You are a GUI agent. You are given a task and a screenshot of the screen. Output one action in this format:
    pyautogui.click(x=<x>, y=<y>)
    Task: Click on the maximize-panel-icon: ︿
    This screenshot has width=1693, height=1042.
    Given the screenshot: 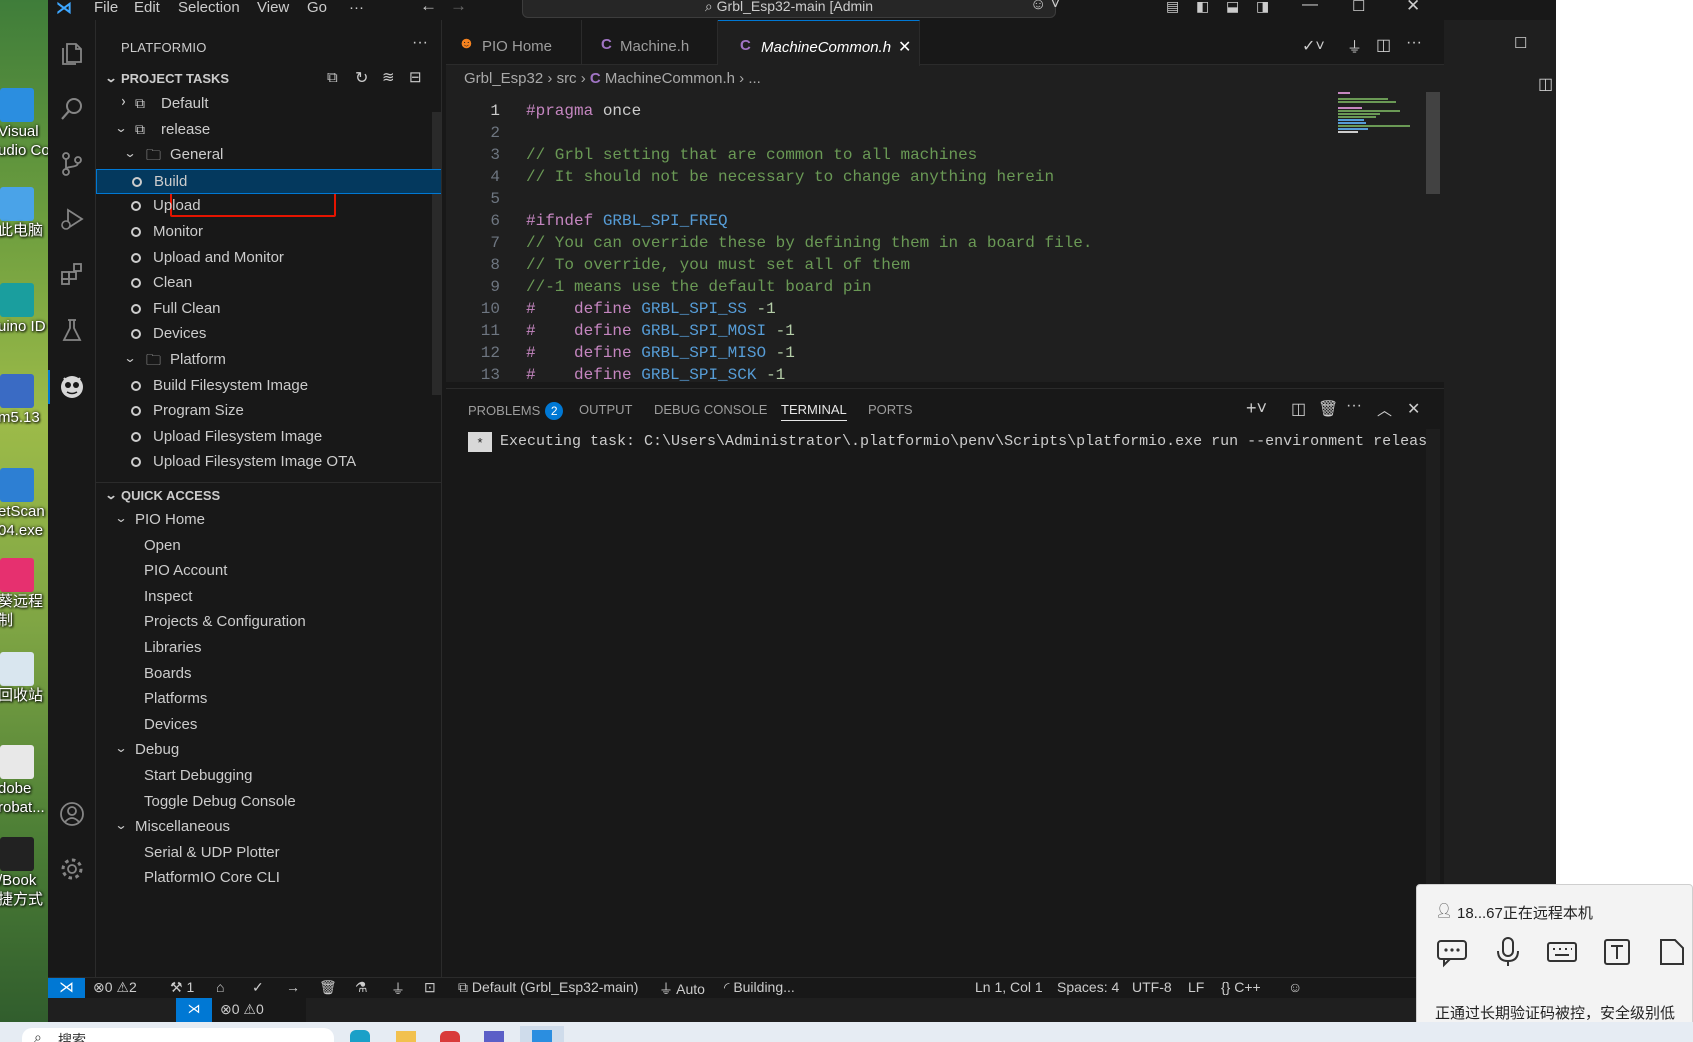 What is the action you would take?
    pyautogui.click(x=1384, y=409)
    